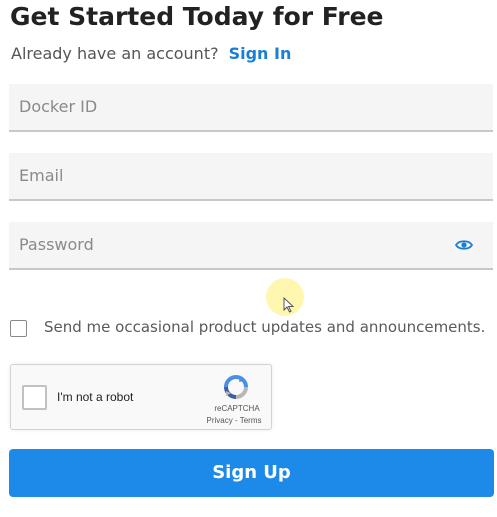 This screenshot has height=517, width=497. What do you see at coordinates (289, 305) in the screenshot?
I see `mouse-cursor-icon` at bounding box center [289, 305].